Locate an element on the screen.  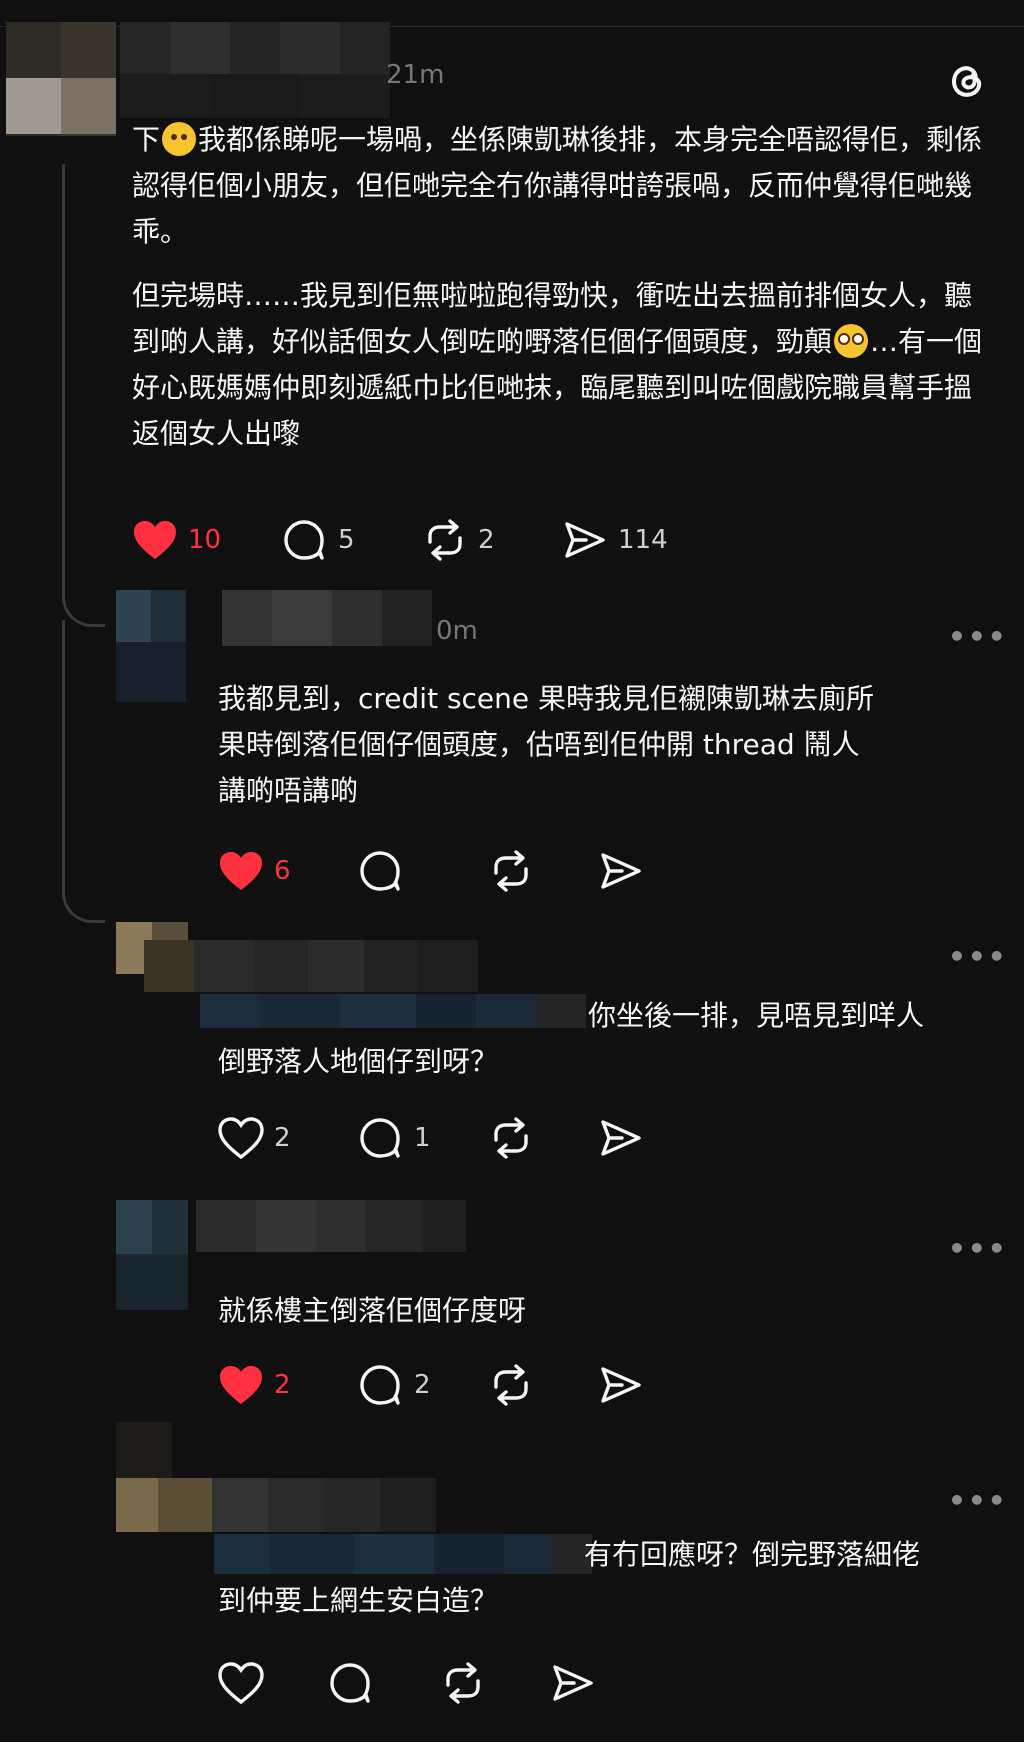
reply-1-comment-button is located at coordinates (423, 871).